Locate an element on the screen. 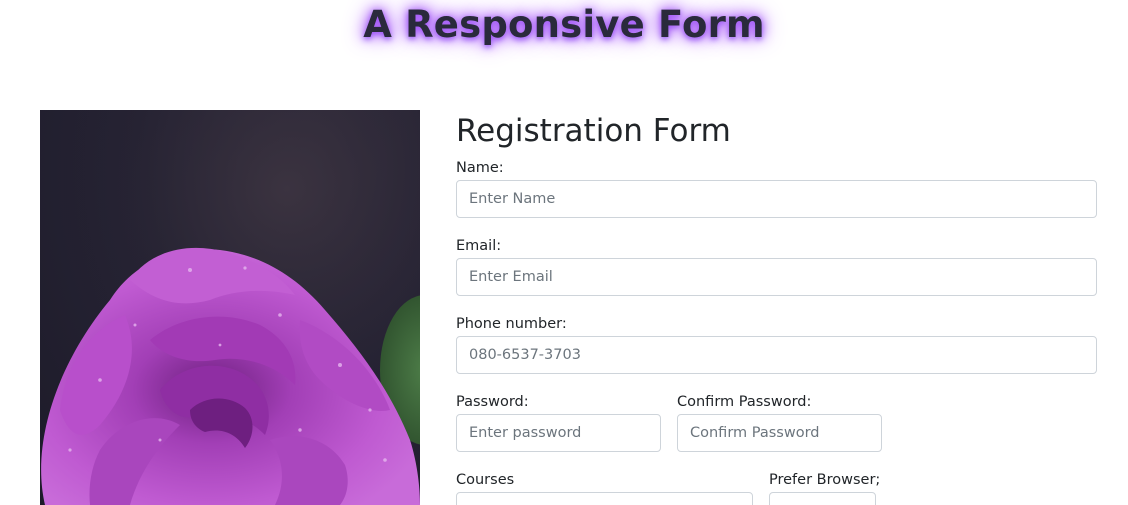 Image resolution: width=1128 pixels, height=505 pixels. phone-label: Phone number: is located at coordinates (511, 324).